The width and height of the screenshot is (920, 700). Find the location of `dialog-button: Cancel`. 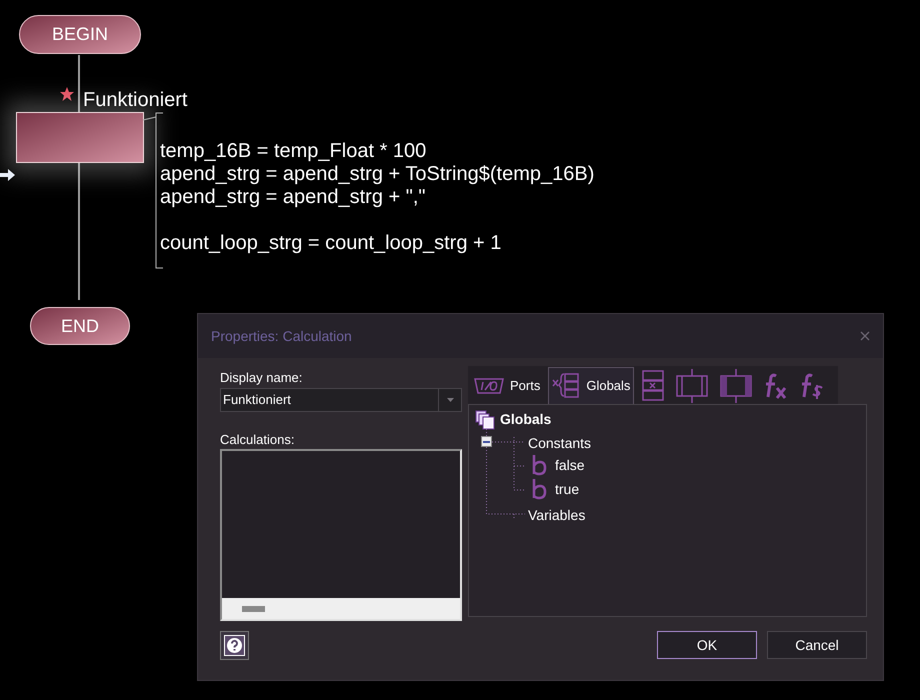

dialog-button: Cancel is located at coordinates (817, 645).